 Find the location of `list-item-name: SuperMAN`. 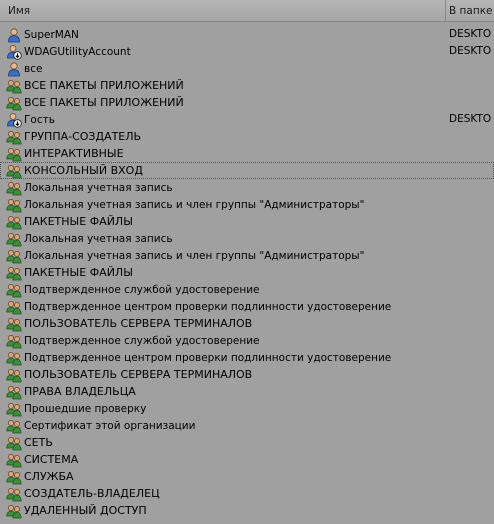

list-item-name: SuperMAN is located at coordinates (51, 34).